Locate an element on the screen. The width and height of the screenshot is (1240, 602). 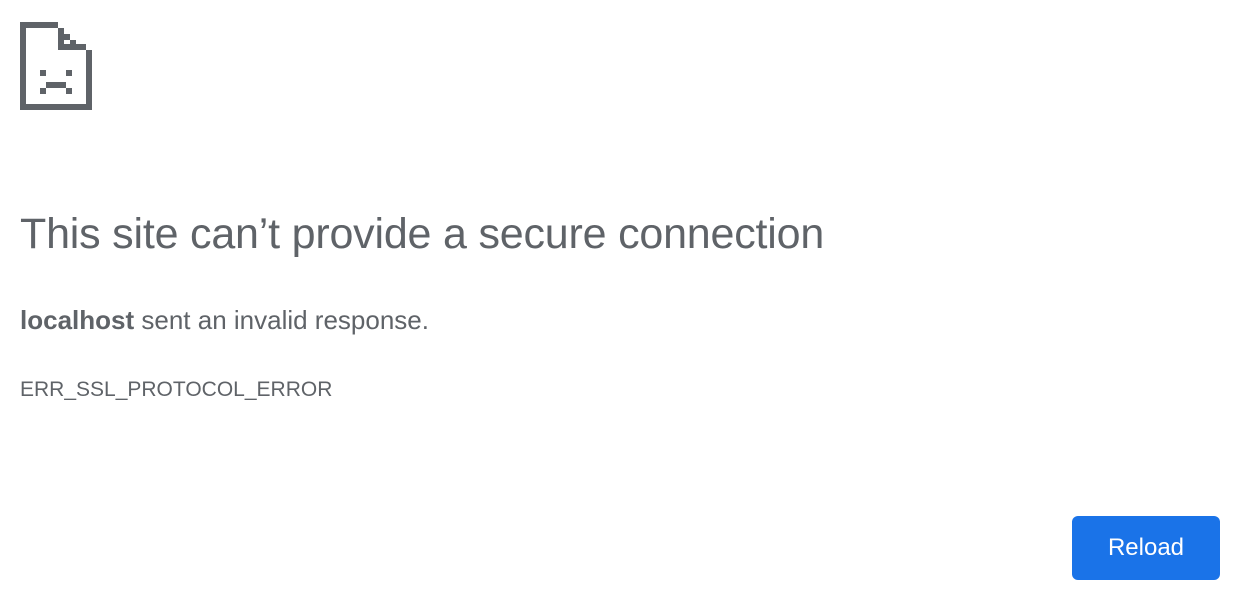
summary-message: sent an invalid response. is located at coordinates (281, 320).